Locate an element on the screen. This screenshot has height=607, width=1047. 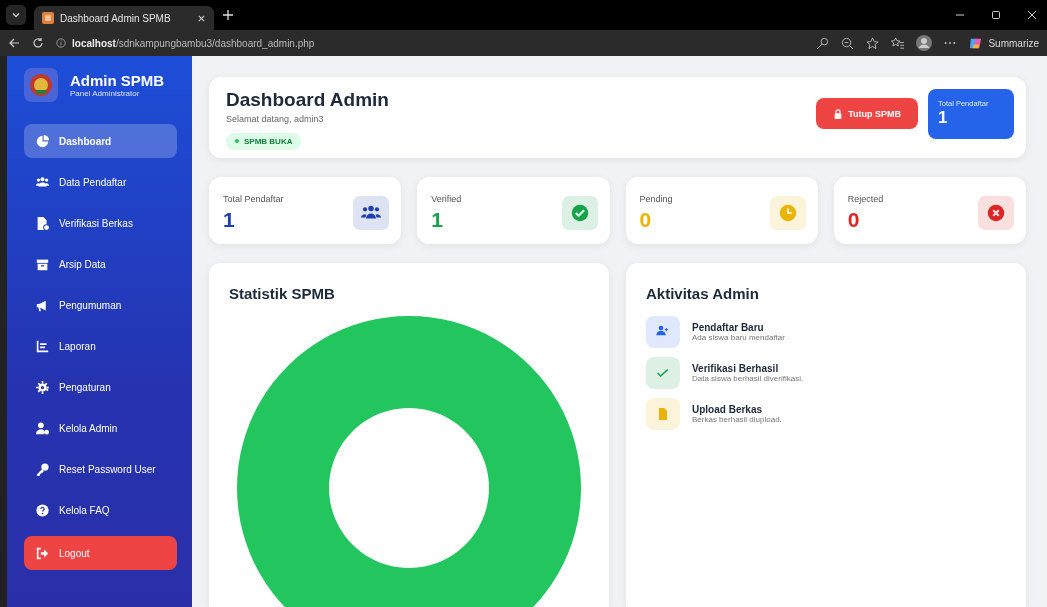
logout-icon is located at coordinates (42, 553).